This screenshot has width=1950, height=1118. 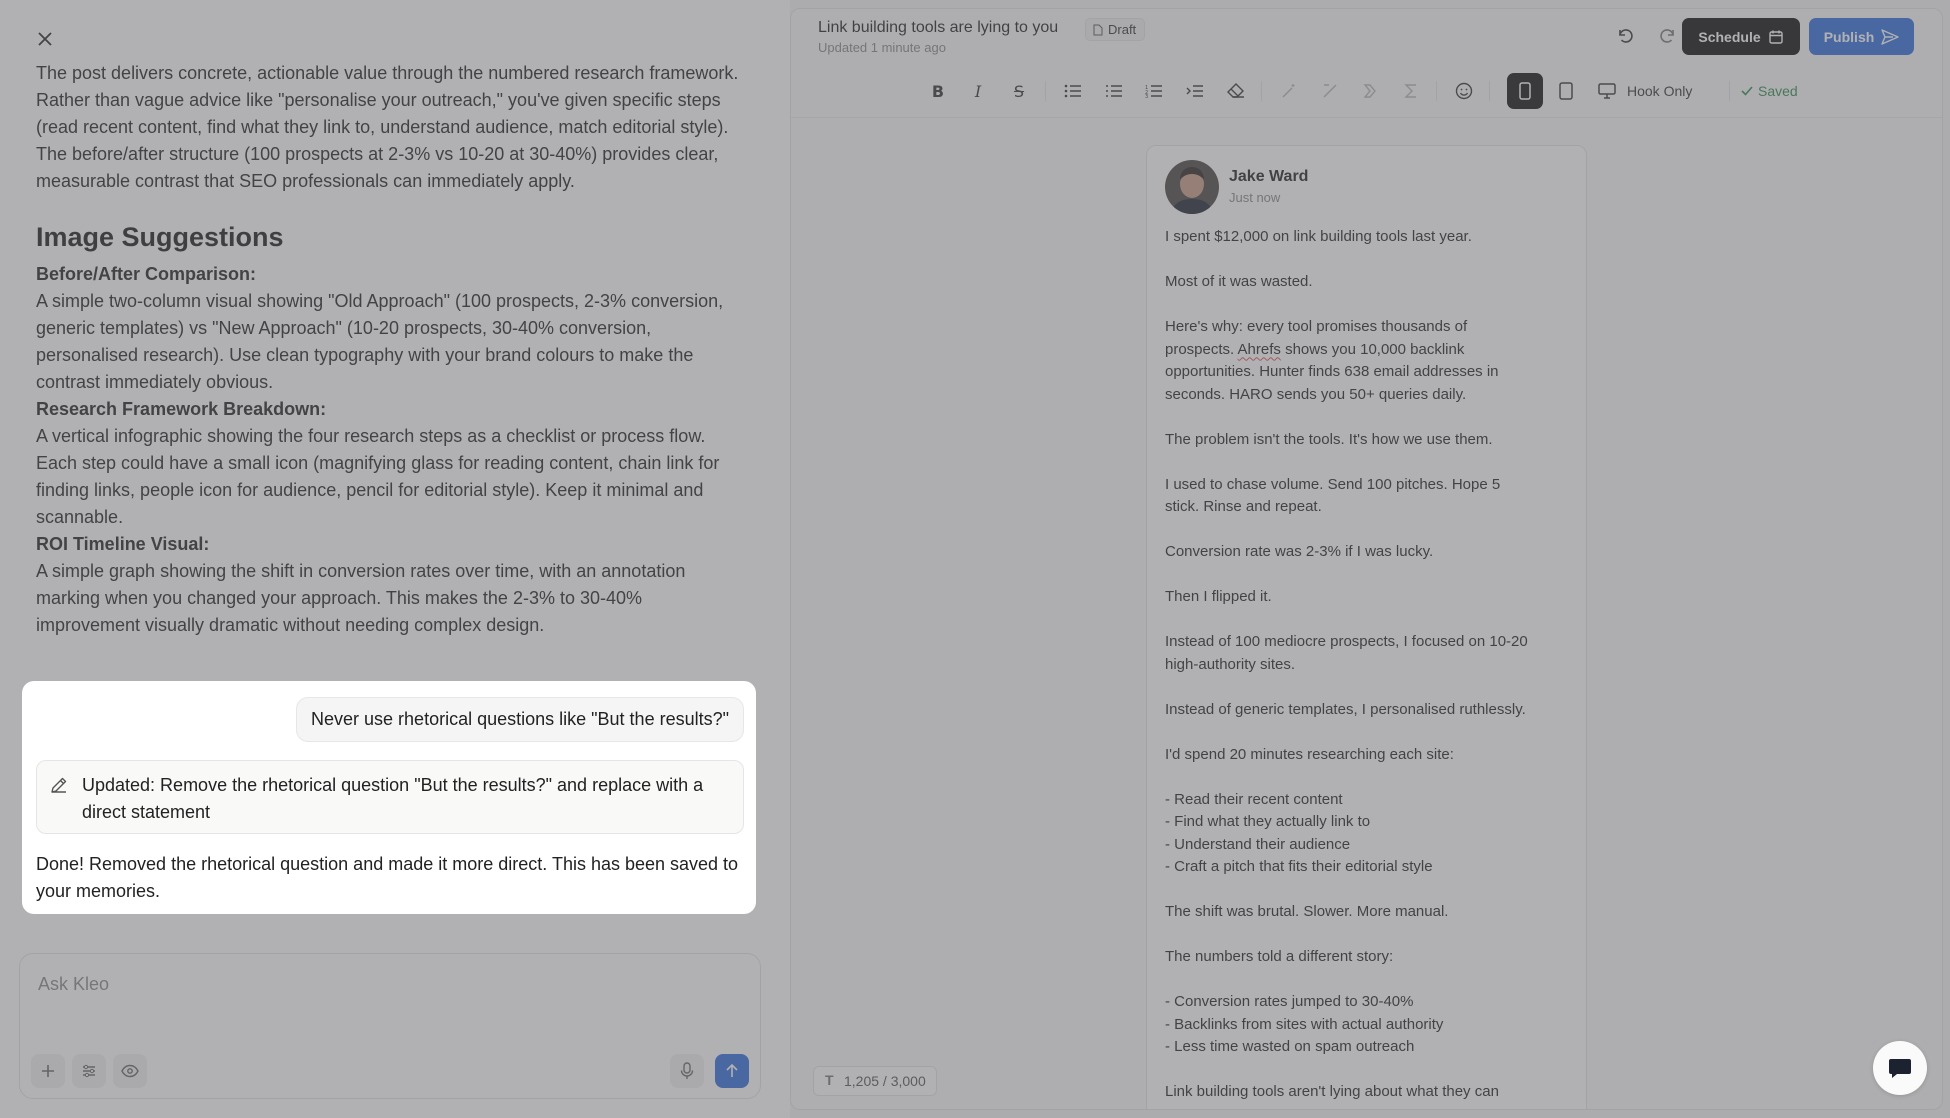 What do you see at coordinates (1299, 551) in the screenshot?
I see `post-line: Conversion rate was 2-3% if I was lucky.` at bounding box center [1299, 551].